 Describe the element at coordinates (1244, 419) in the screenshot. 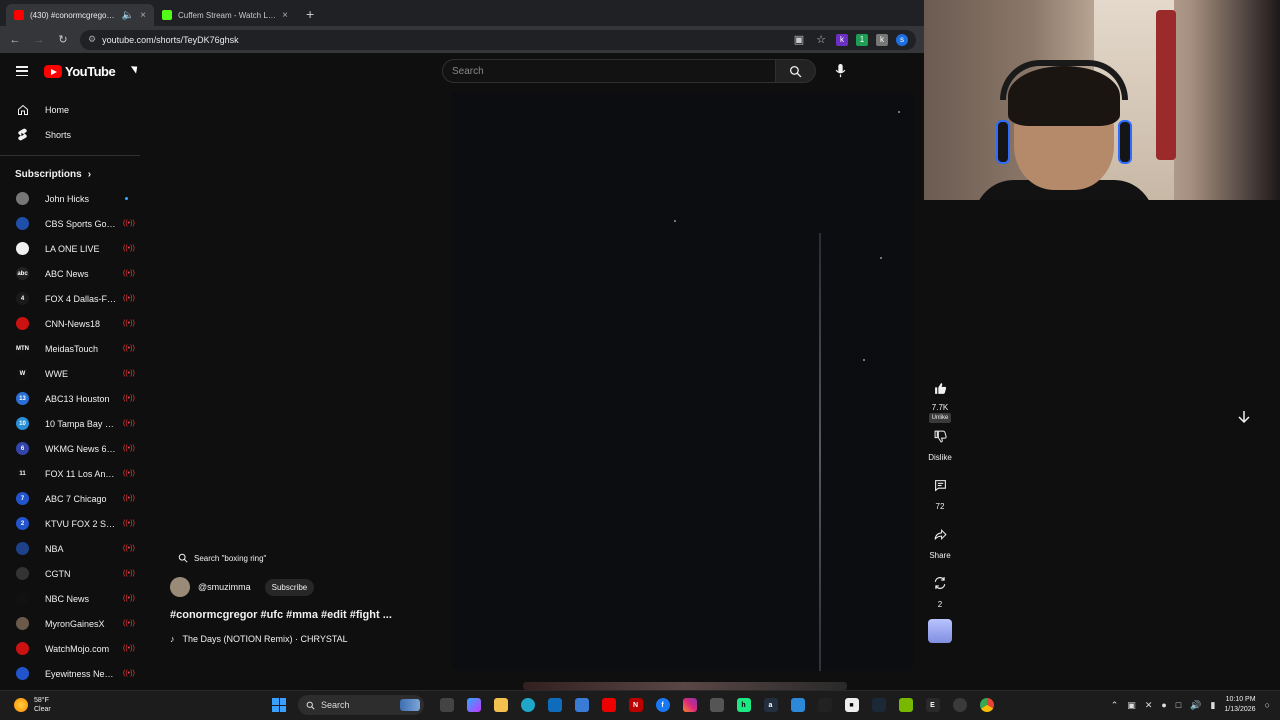

I see `next-short-button` at that location.